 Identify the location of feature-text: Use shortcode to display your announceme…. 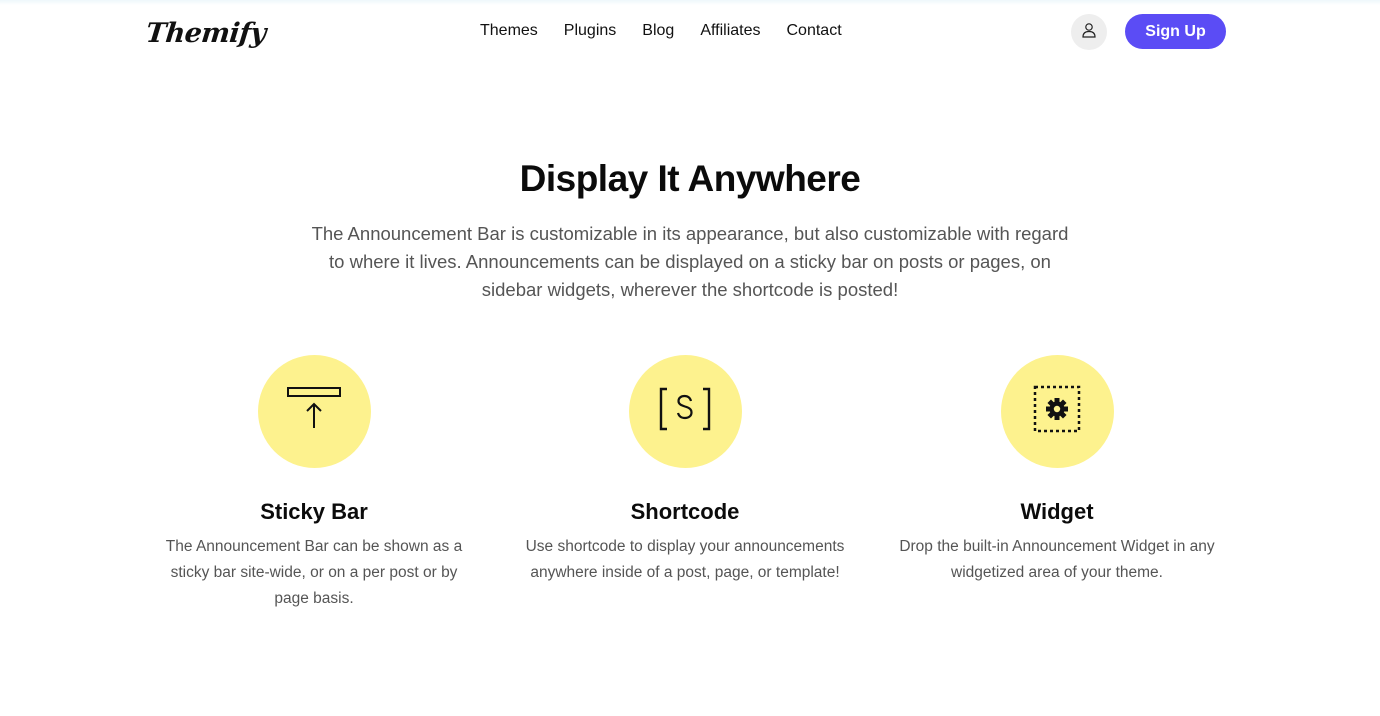
(685, 559).